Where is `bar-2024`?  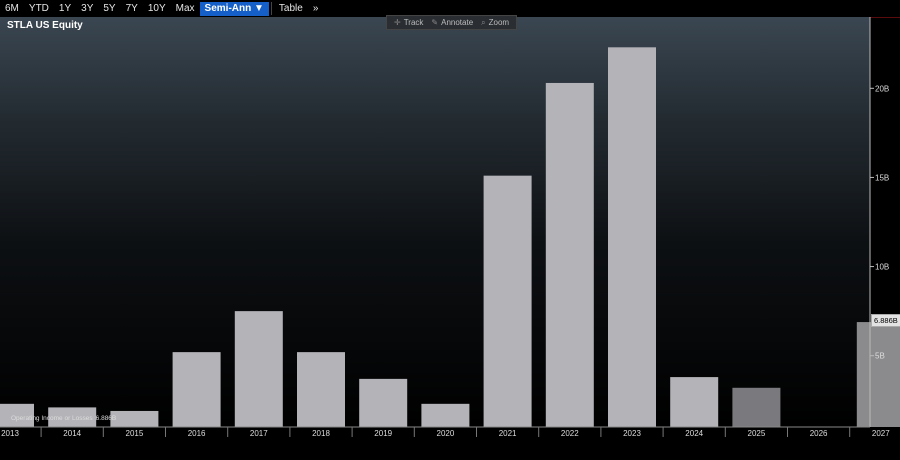 bar-2024 is located at coordinates (694, 402).